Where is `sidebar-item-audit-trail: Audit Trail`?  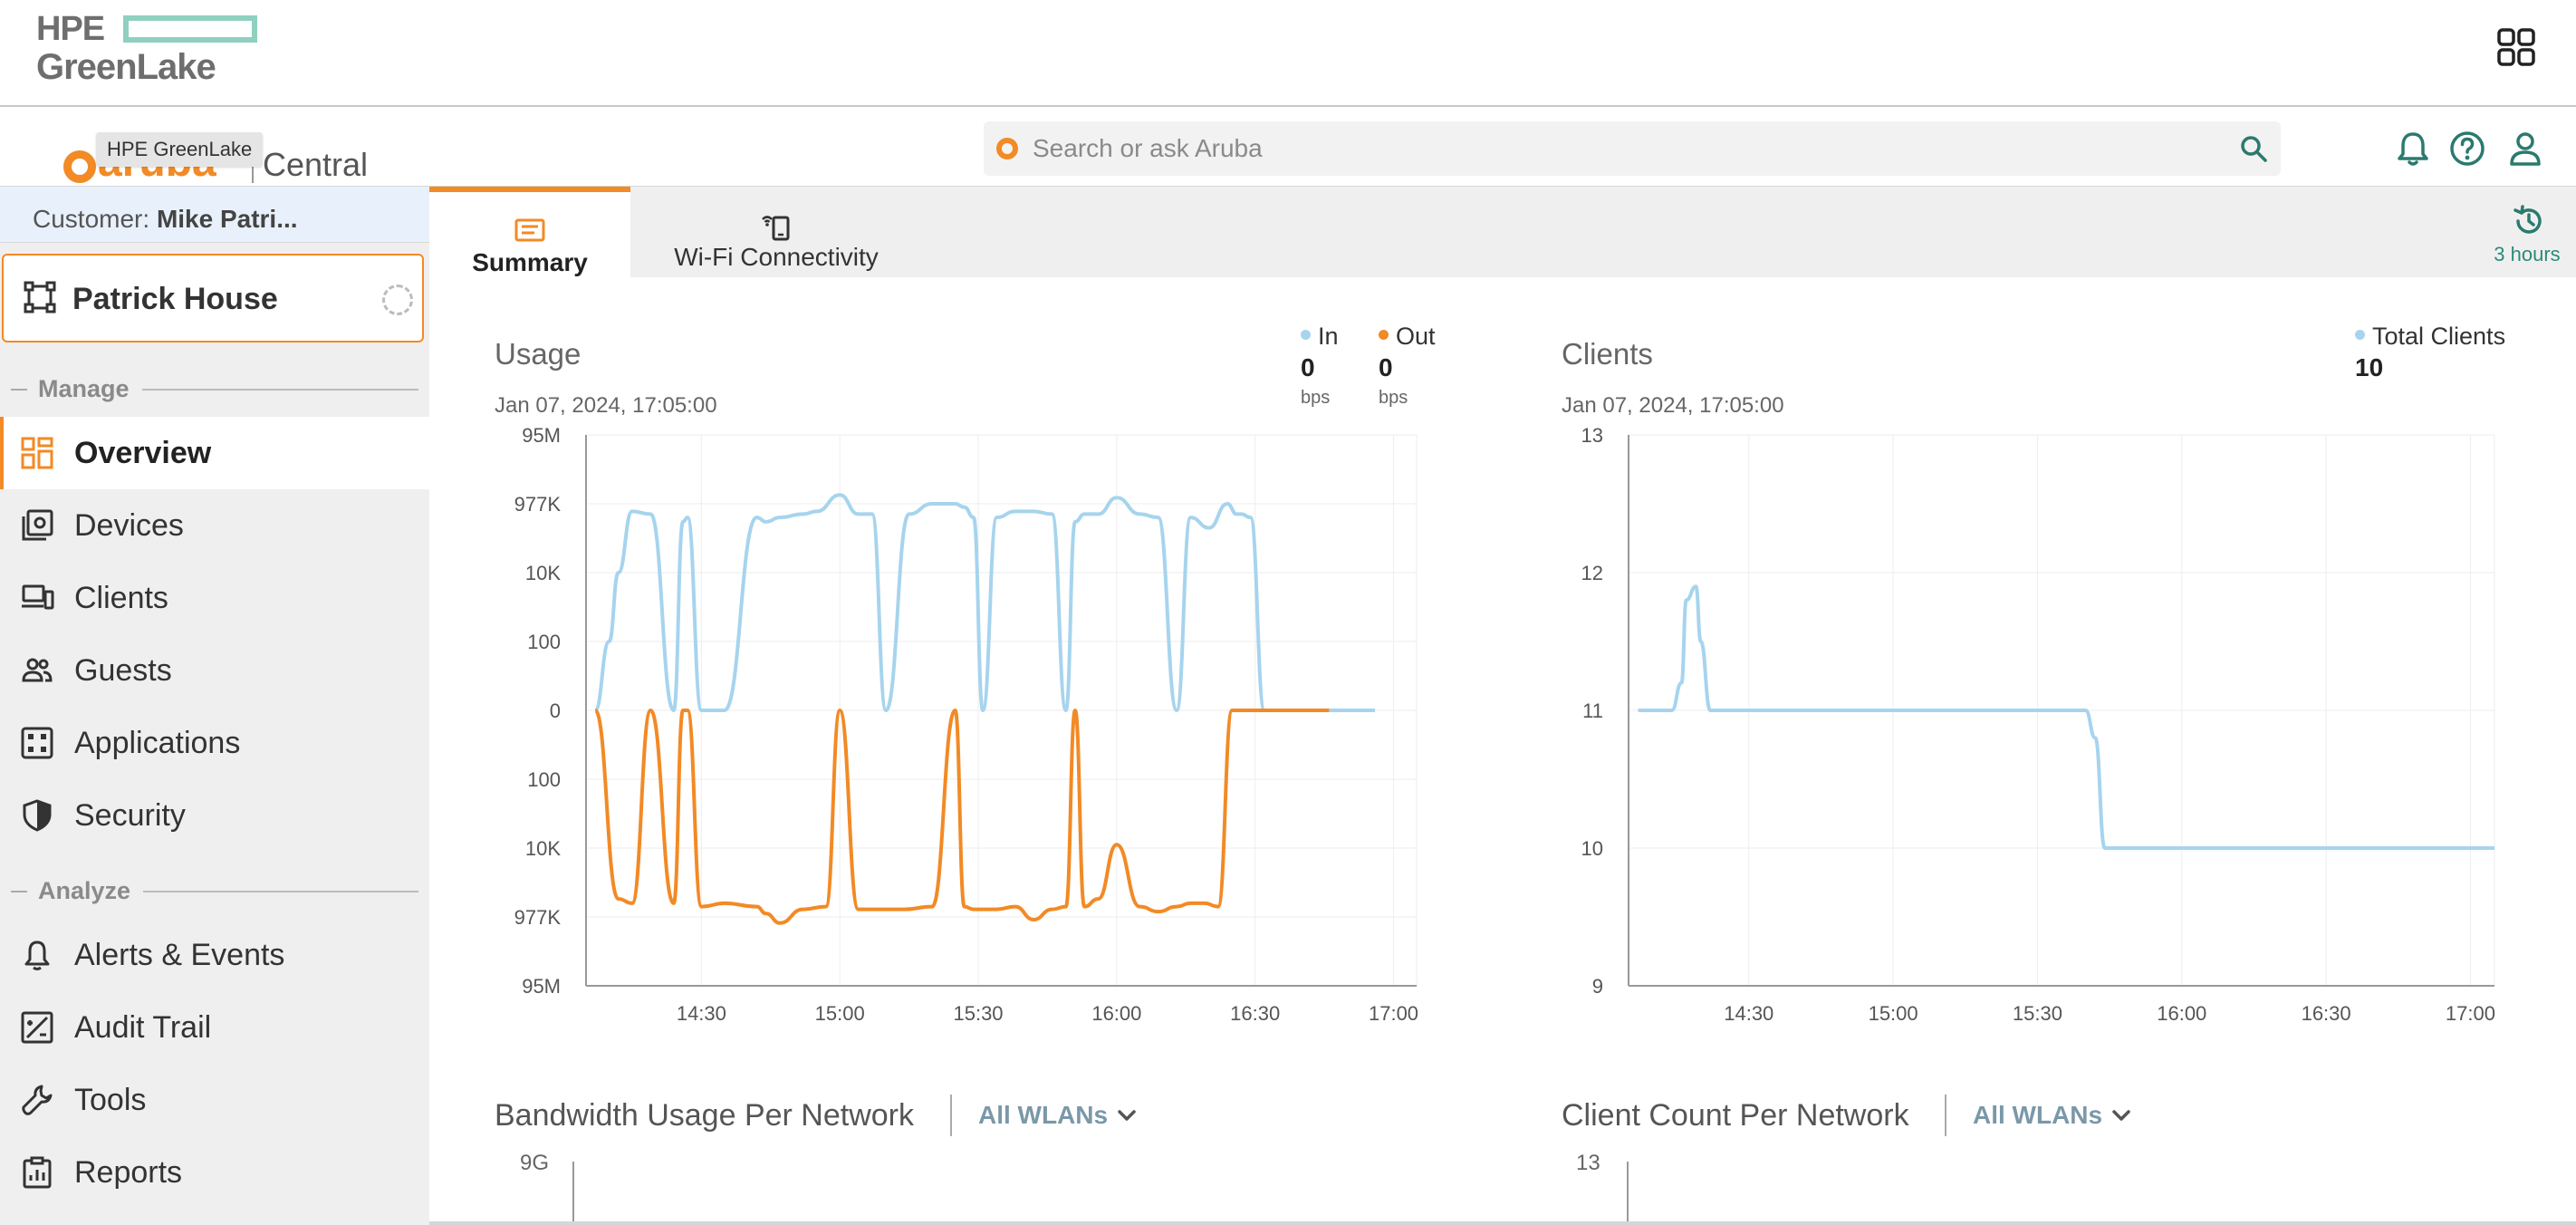
sidebar-item-audit-trail: Audit Trail is located at coordinates (214, 1027).